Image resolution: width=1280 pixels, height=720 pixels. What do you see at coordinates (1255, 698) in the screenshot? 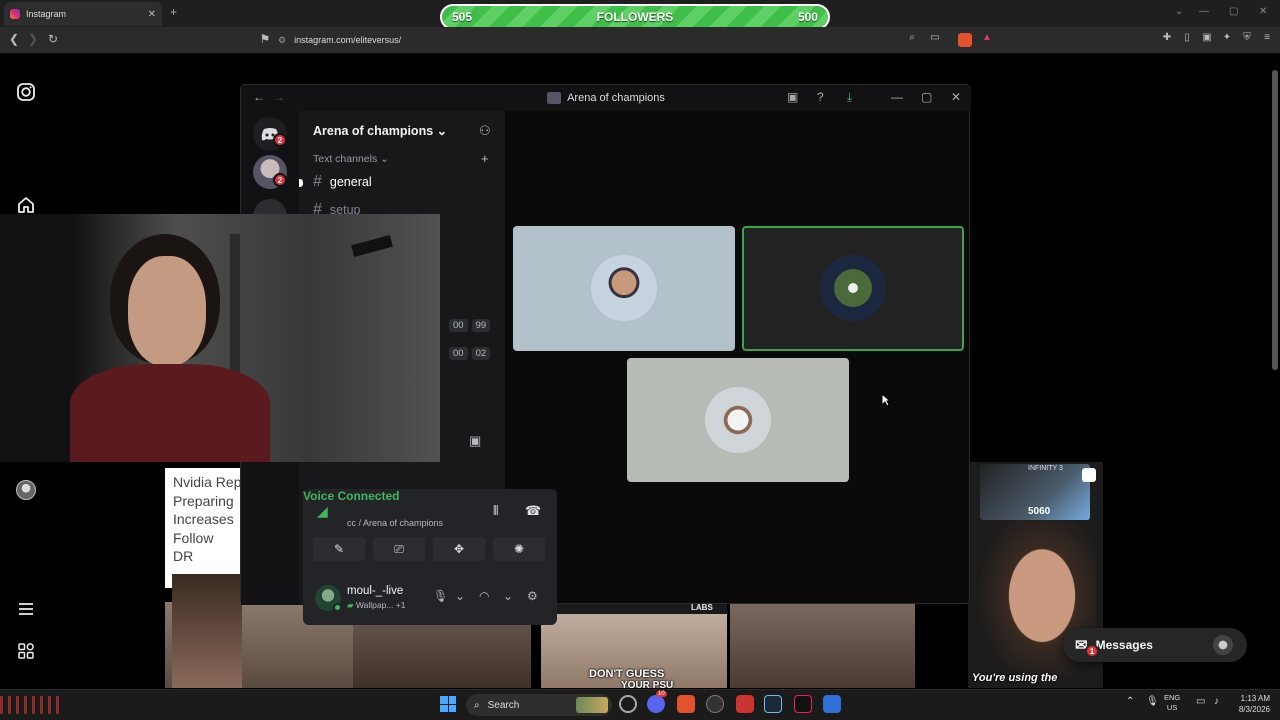
I see `clock-time: 1:13 AM` at bounding box center [1255, 698].